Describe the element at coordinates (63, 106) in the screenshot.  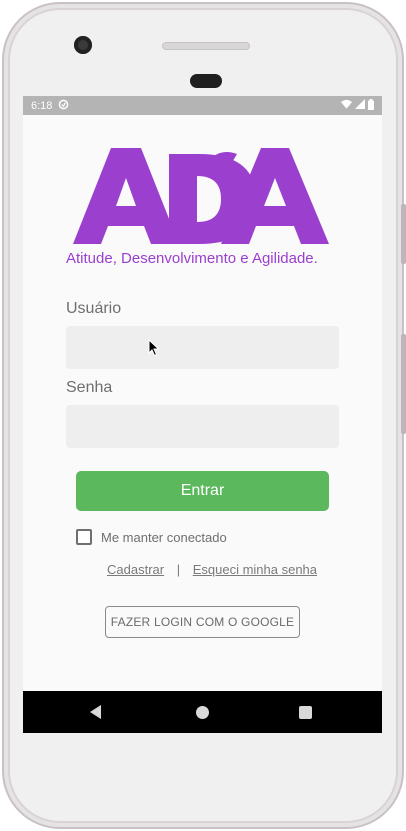
I see `sync-icon` at that location.